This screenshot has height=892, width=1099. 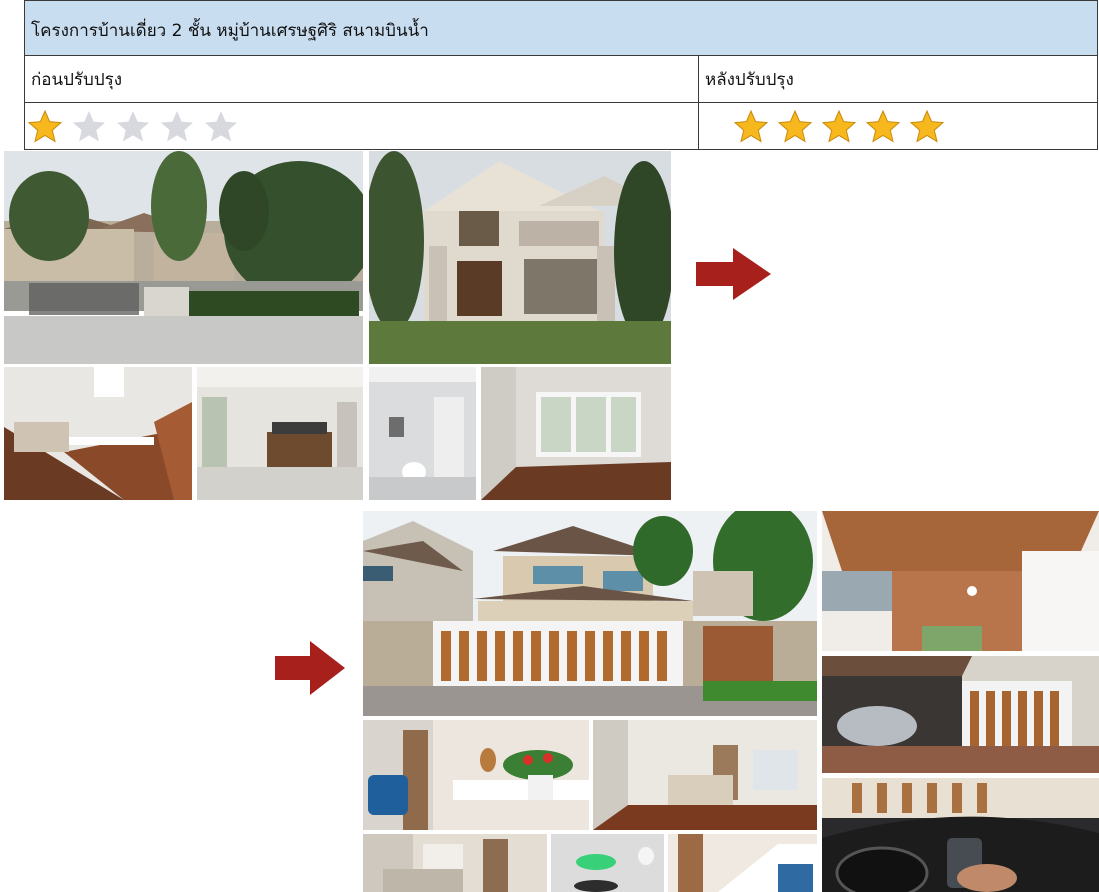 What do you see at coordinates (898, 79) in the screenshot?
I see `after-column-header: หลังปรับปรุง` at bounding box center [898, 79].